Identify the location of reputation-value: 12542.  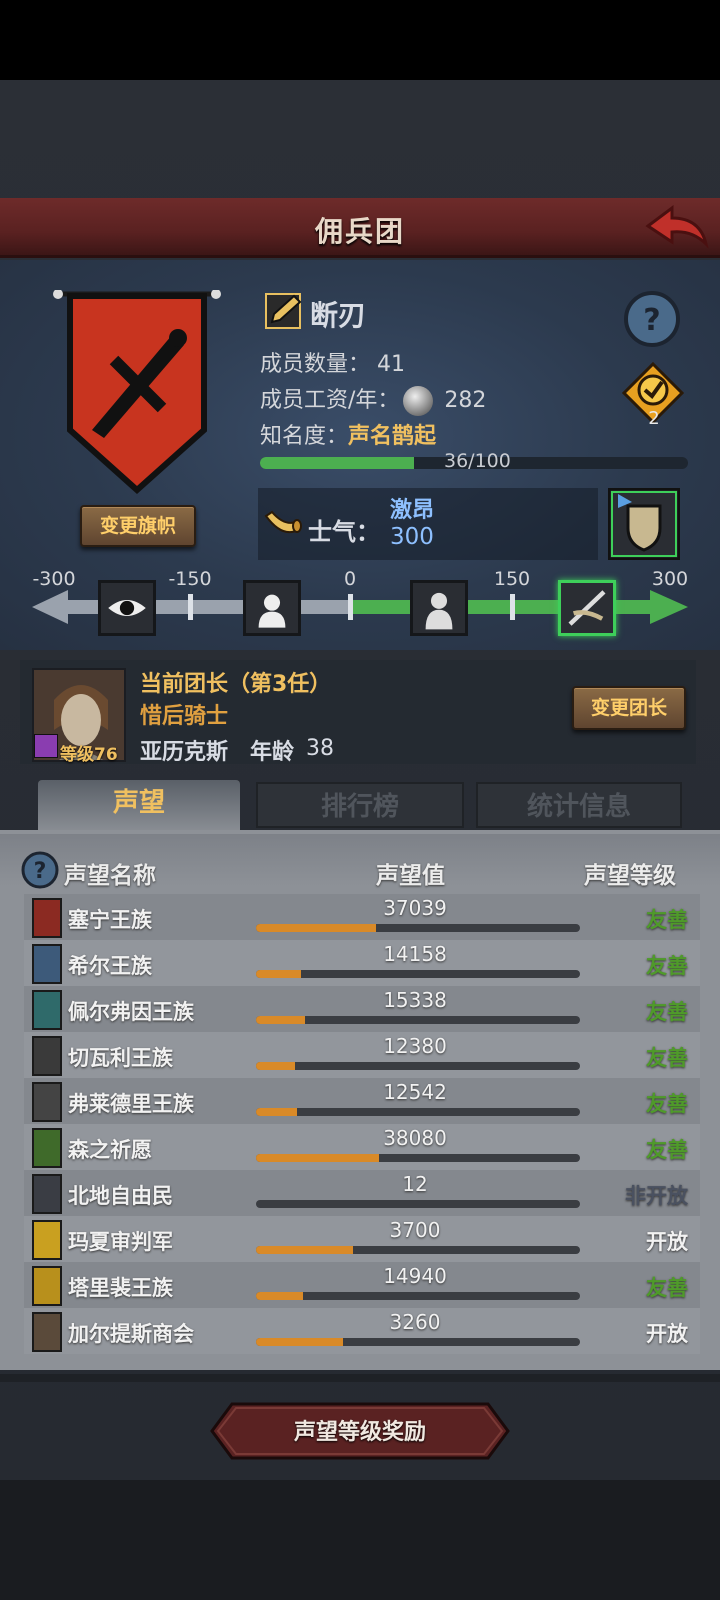
(415, 1092).